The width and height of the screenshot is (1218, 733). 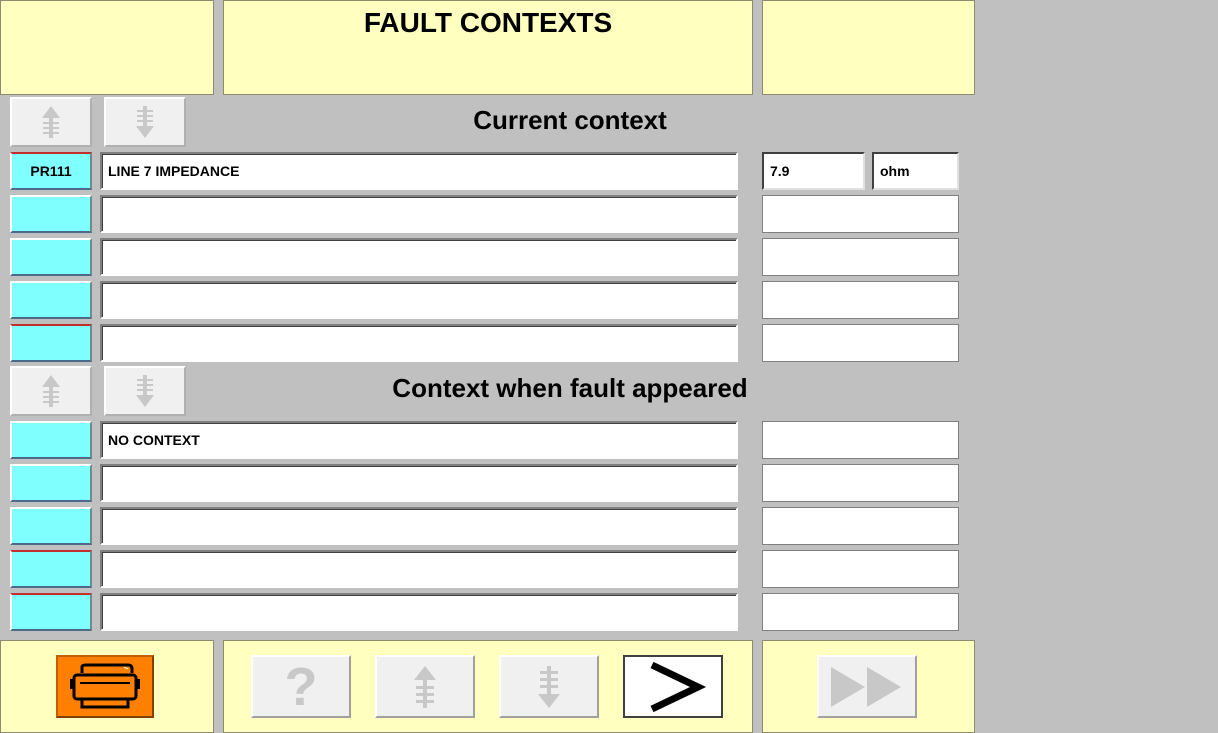 I want to click on current-context-title: Current context, so click(x=570, y=120).